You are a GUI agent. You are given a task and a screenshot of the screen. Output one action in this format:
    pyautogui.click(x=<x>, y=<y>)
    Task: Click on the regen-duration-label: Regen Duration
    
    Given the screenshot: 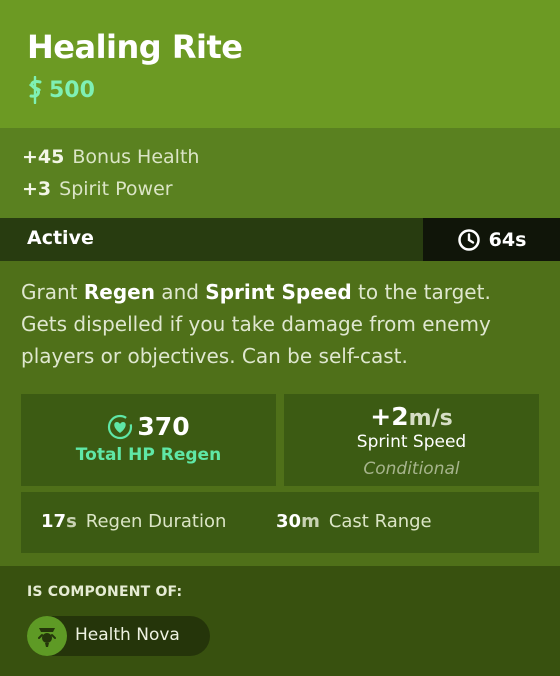 What is the action you would take?
    pyautogui.click(x=156, y=521)
    